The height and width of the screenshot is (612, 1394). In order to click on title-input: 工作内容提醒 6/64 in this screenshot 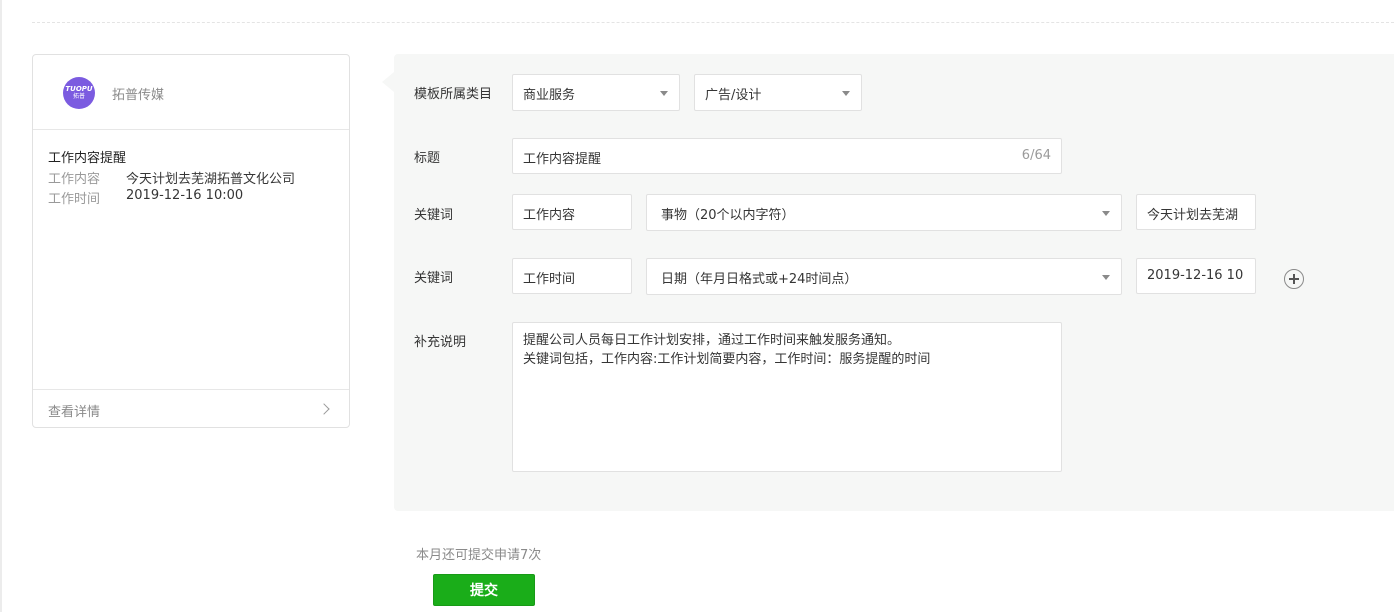, I will do `click(787, 156)`.